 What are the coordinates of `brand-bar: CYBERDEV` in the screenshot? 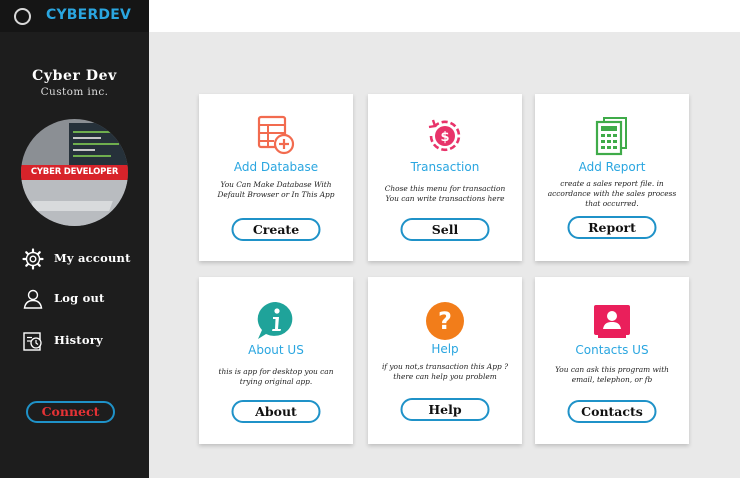 It's located at (74, 16).